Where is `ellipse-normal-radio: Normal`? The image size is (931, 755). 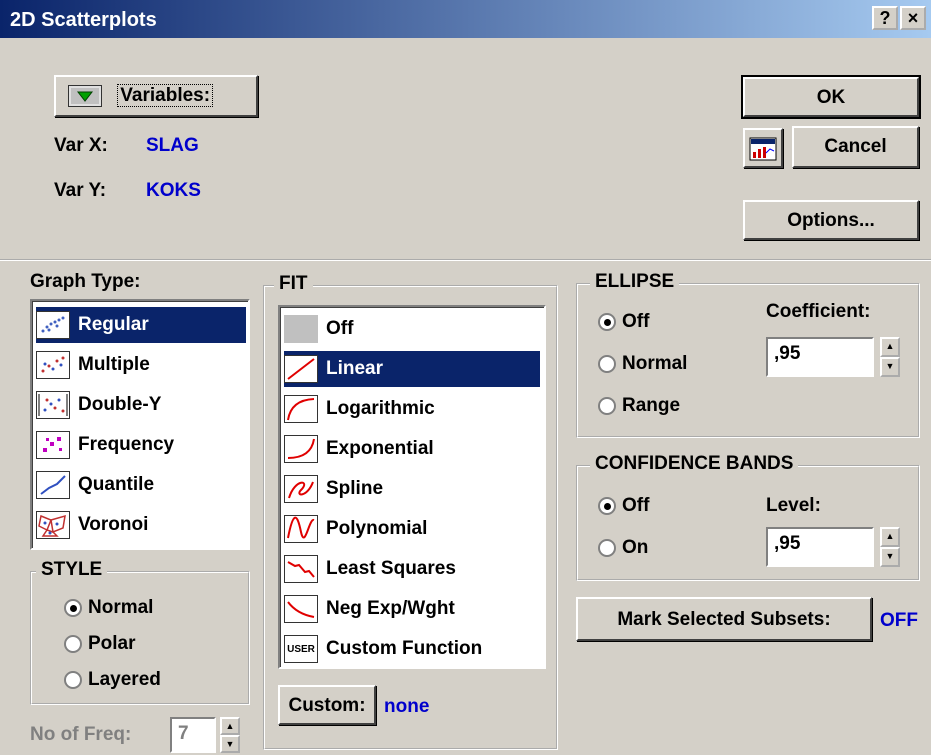
ellipse-normal-radio: Normal is located at coordinates (642, 364).